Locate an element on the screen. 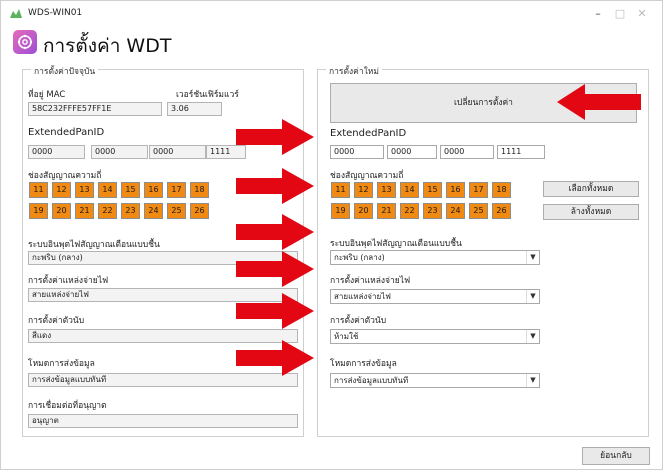 This screenshot has width=663, height=470. annotation-arrow-sensor is located at coordinates (275, 232).